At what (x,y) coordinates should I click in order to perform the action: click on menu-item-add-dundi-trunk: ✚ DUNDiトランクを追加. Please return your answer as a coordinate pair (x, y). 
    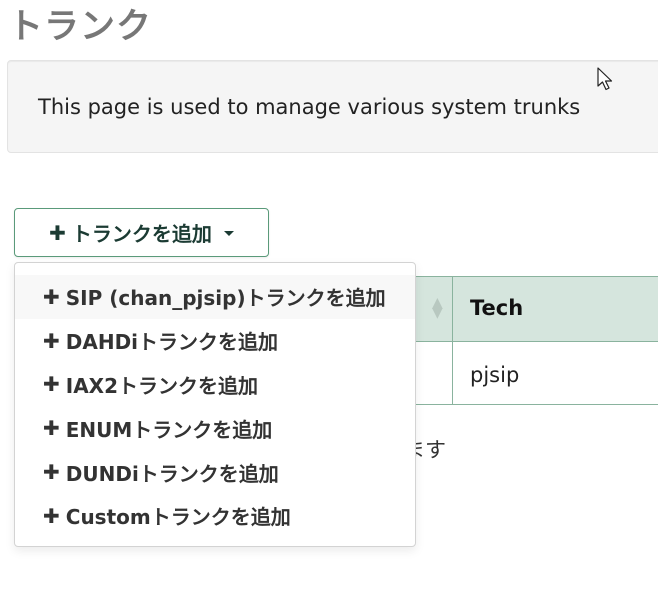
    Looking at the image, I should click on (215, 472).